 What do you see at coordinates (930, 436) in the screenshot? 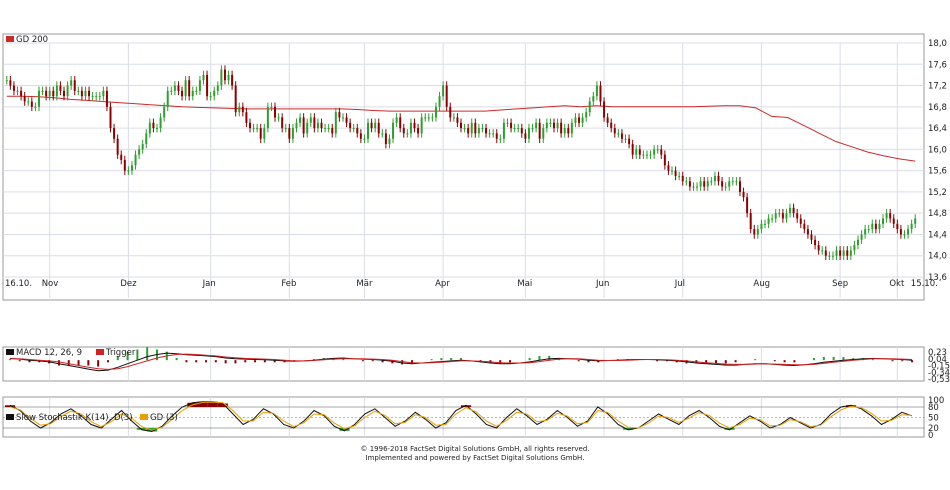
I see `stoch-tick-label: 0` at bounding box center [930, 436].